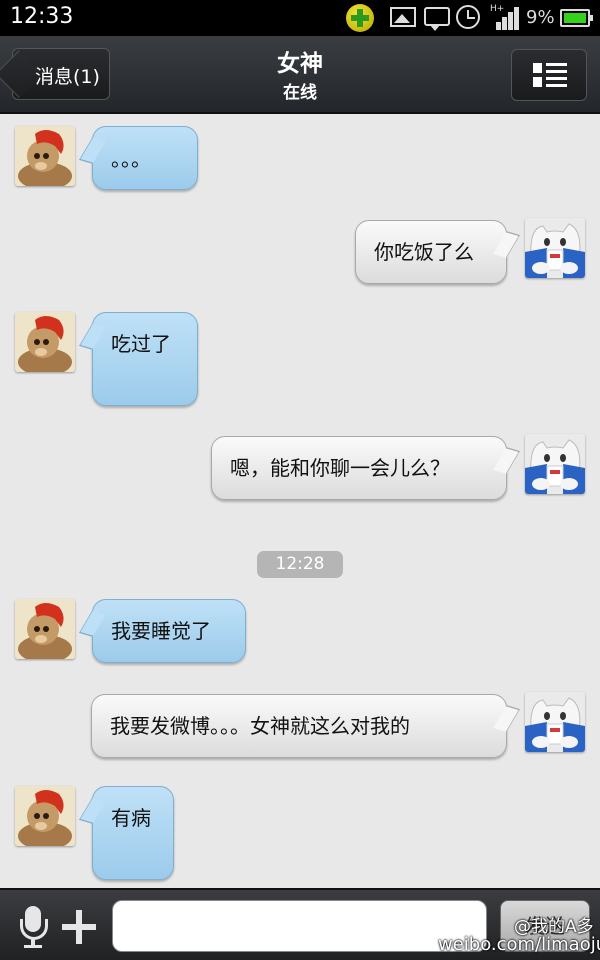 The width and height of the screenshot is (600, 960). I want to click on incoming-message-bubble: 有病, so click(133, 833).